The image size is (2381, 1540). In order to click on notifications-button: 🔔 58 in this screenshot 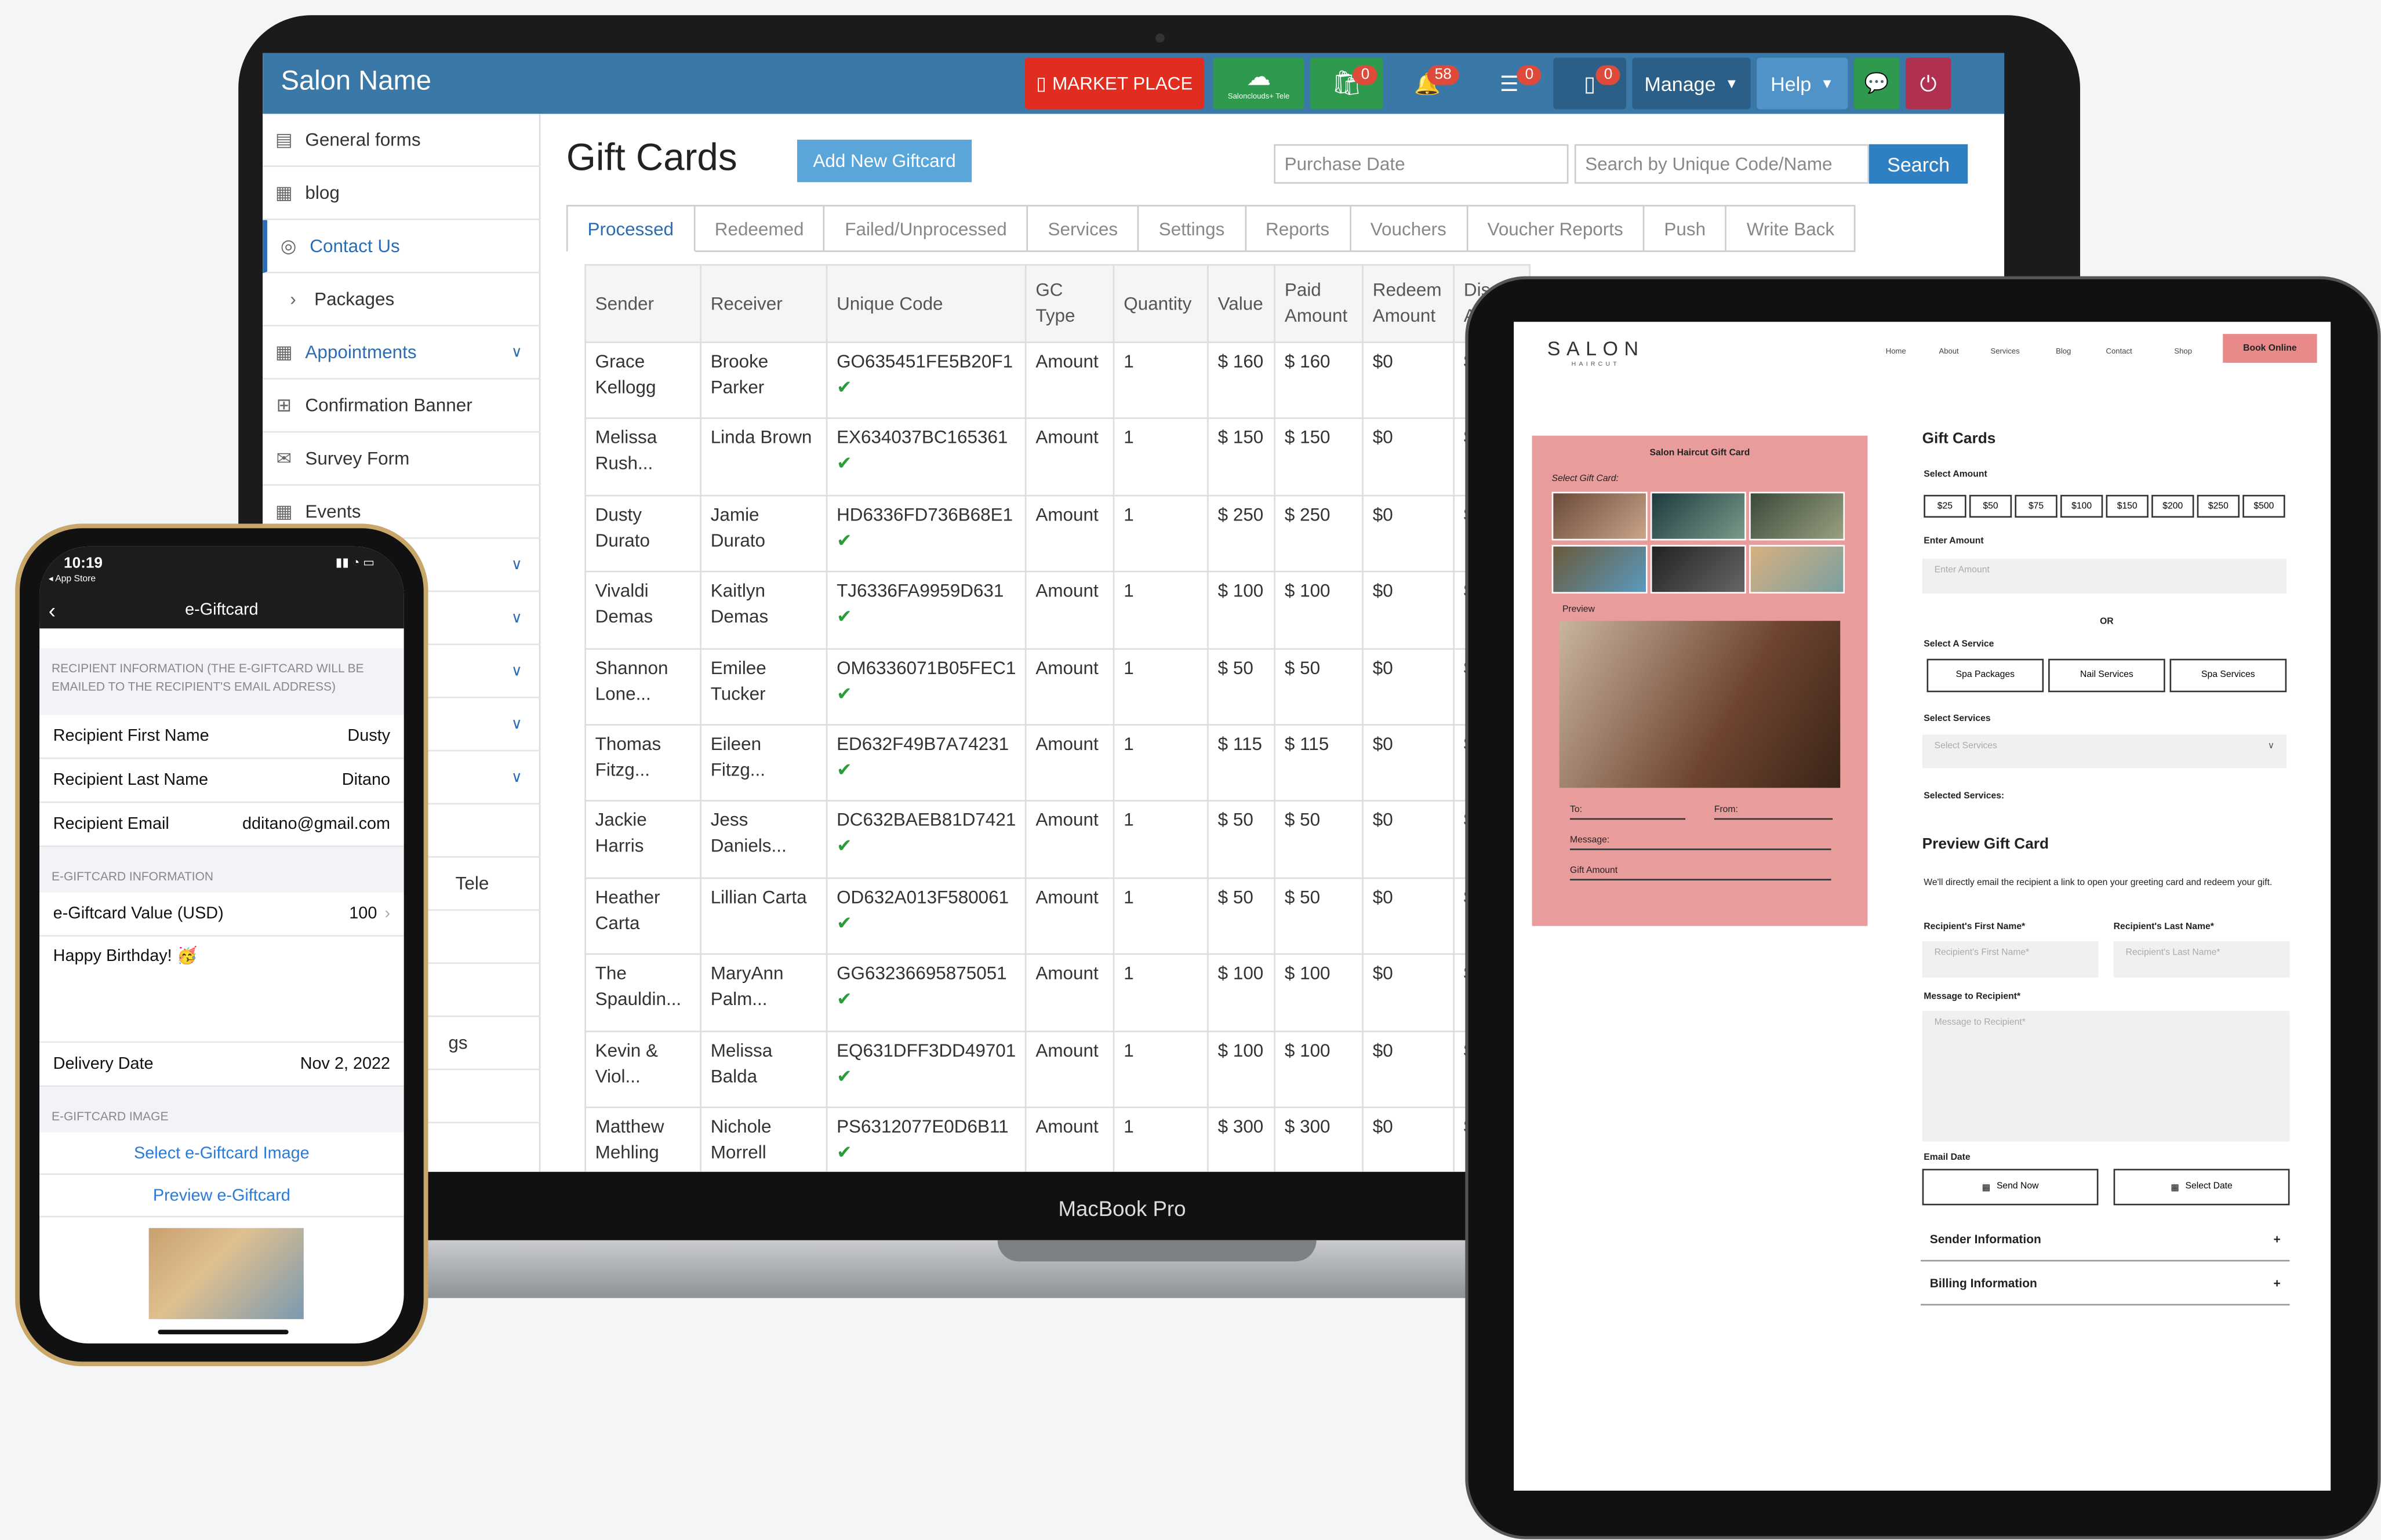, I will do `click(1427, 83)`.